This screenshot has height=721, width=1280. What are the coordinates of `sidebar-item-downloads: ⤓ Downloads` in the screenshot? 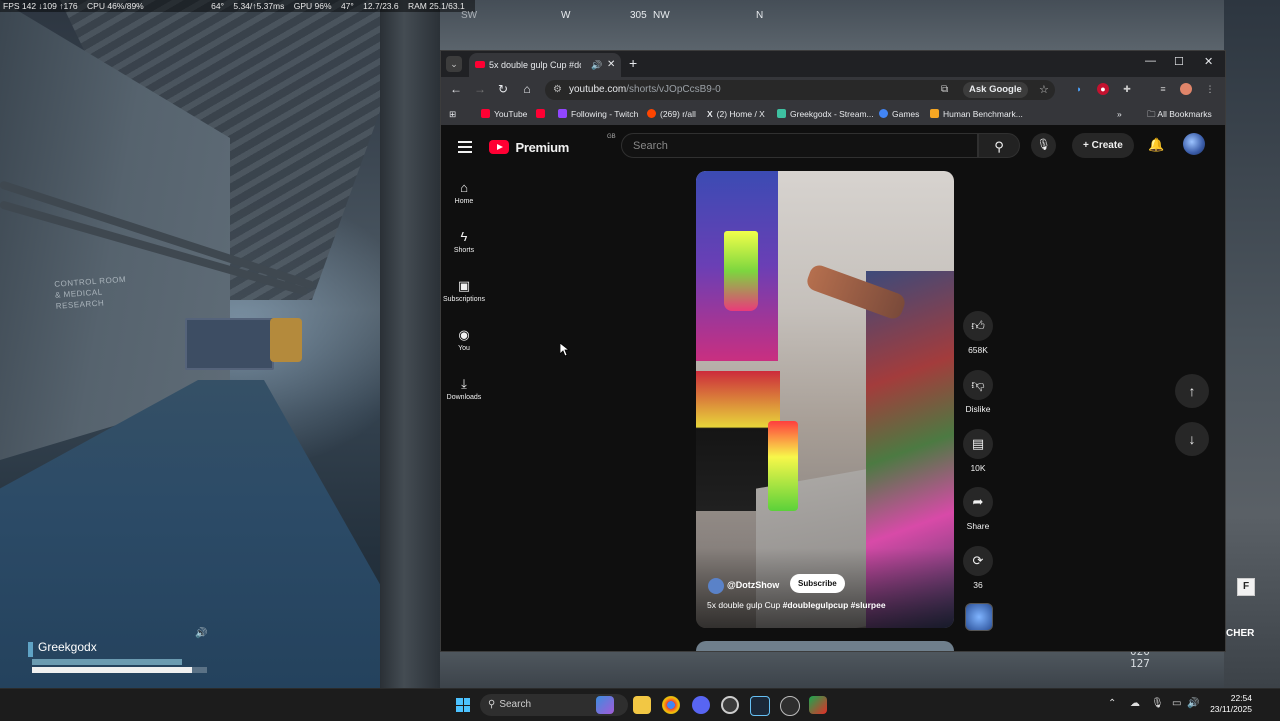 It's located at (464, 388).